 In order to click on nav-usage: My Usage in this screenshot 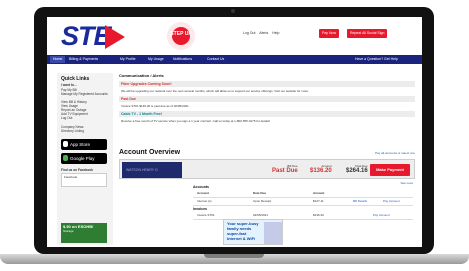, I will do `click(156, 59)`.